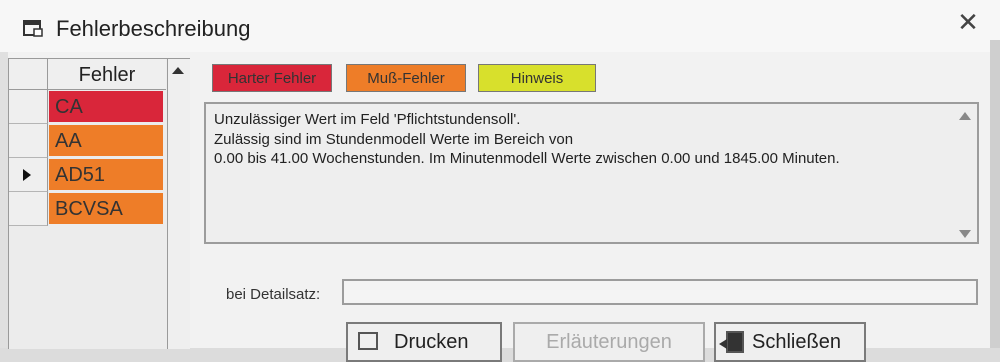 This screenshot has height=362, width=1000. I want to click on table-row: CA, so click(88, 107).